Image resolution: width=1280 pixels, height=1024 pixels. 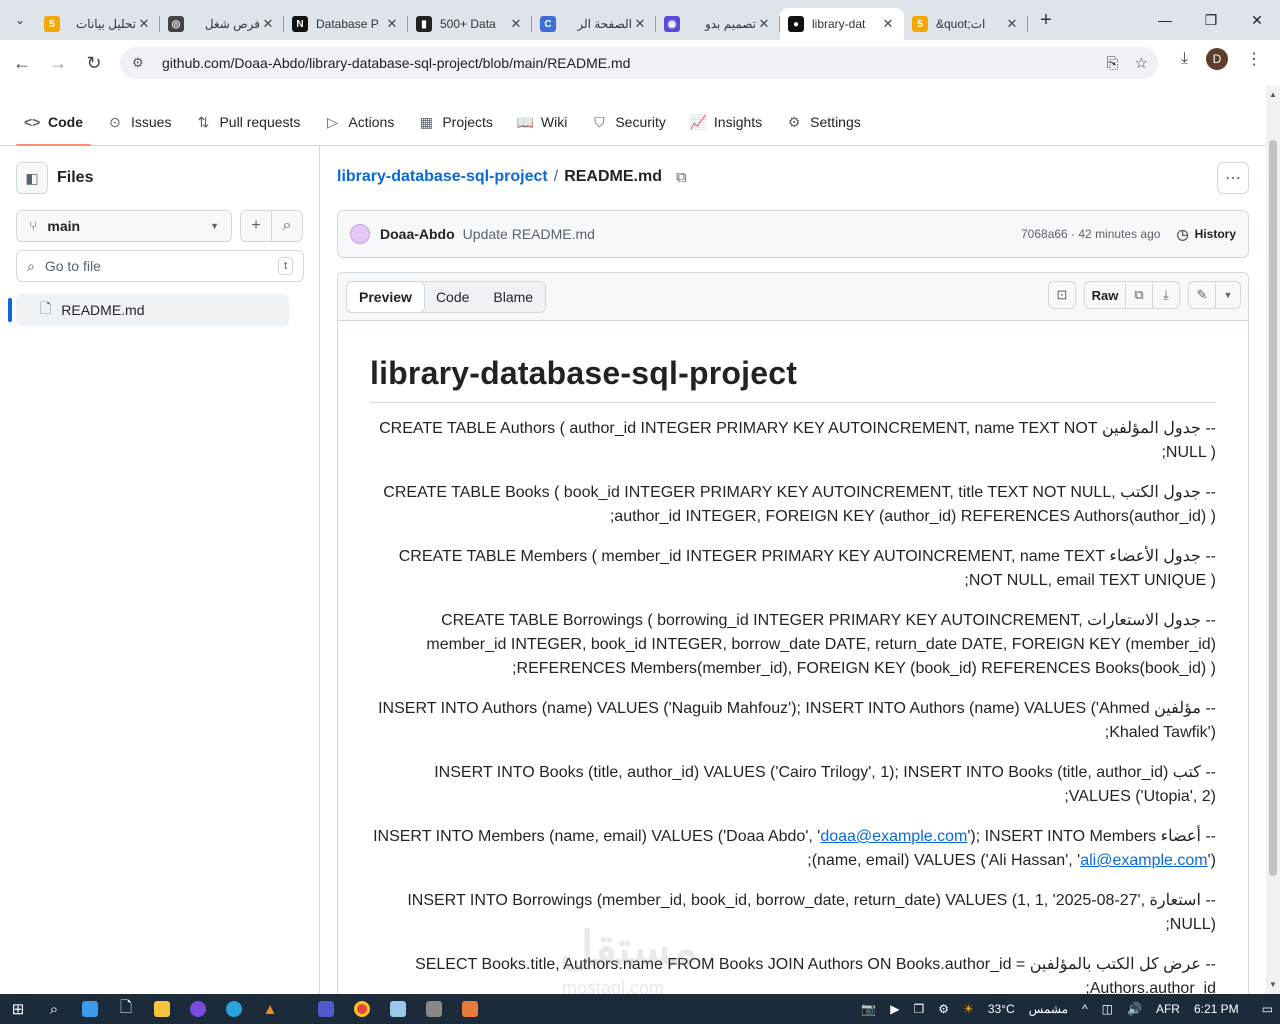 What do you see at coordinates (1168, 1009) in the screenshot?
I see `language-indicator: AFR` at bounding box center [1168, 1009].